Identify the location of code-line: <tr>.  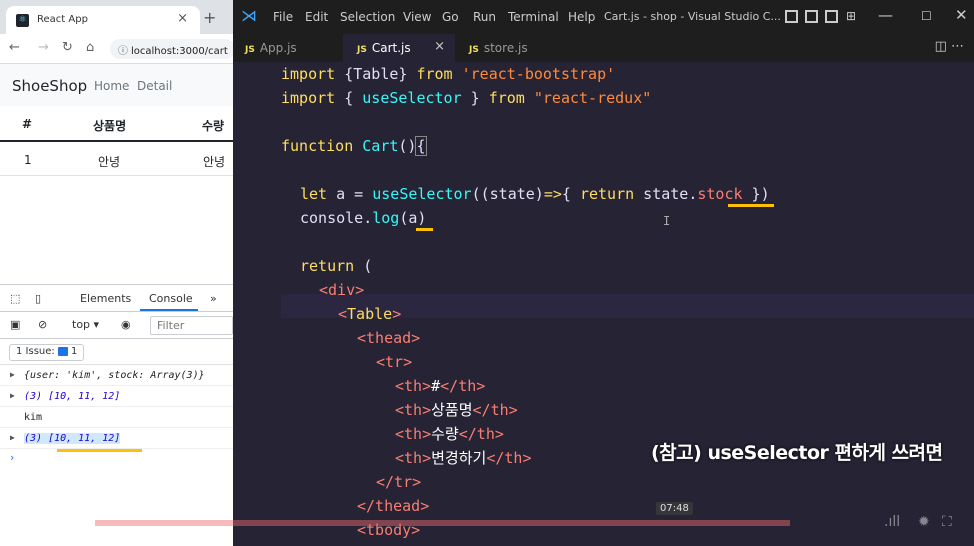
(394, 362).